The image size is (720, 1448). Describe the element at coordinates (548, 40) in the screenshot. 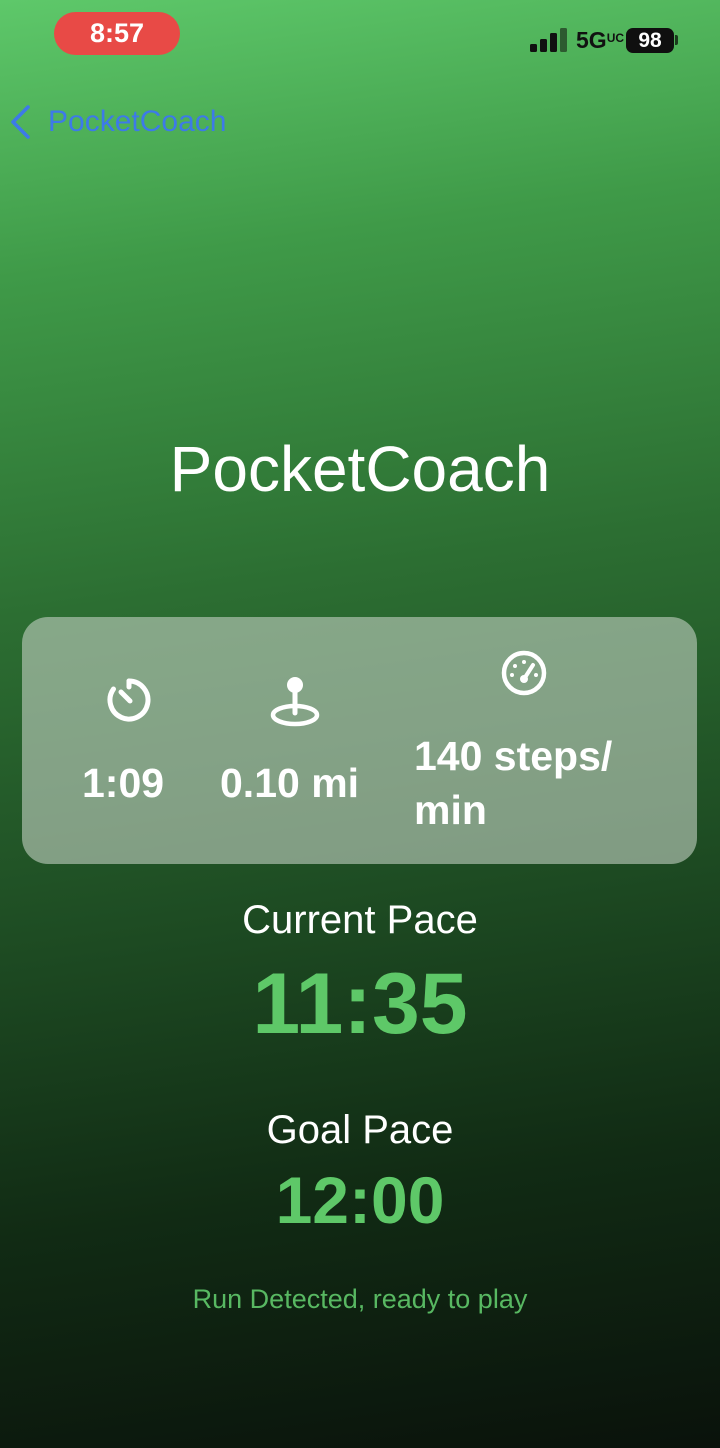

I see `cellular-signal-icon` at that location.